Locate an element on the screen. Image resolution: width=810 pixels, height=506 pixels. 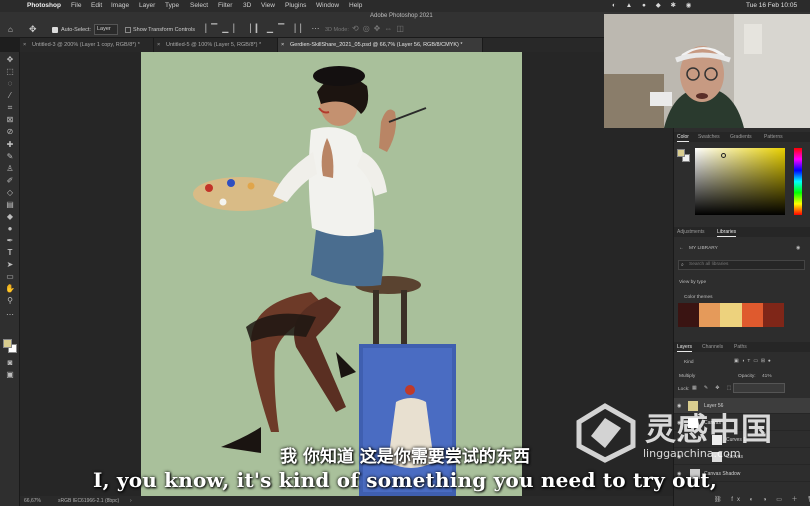
menu-help: Help is located at coordinates (355, 6).